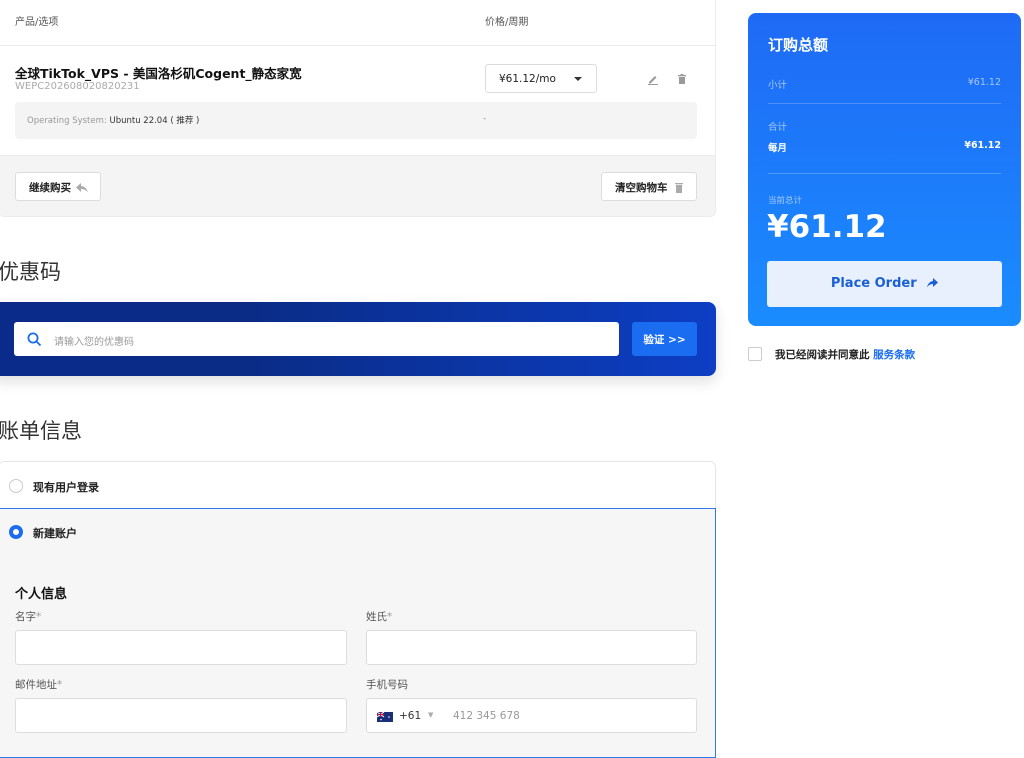  Describe the element at coordinates (894, 355) in the screenshot. I see `terms-link: 服务条款` at that location.